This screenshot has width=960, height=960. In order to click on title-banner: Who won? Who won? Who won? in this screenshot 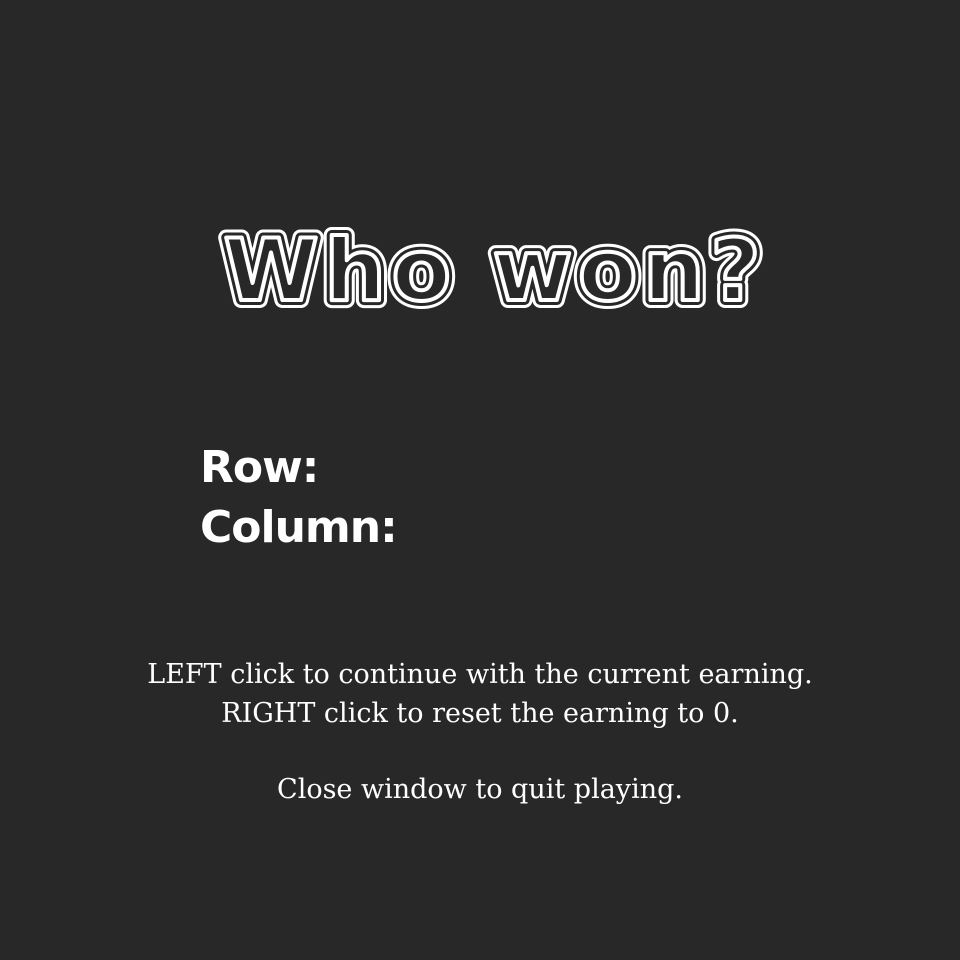, I will do `click(492, 271)`.